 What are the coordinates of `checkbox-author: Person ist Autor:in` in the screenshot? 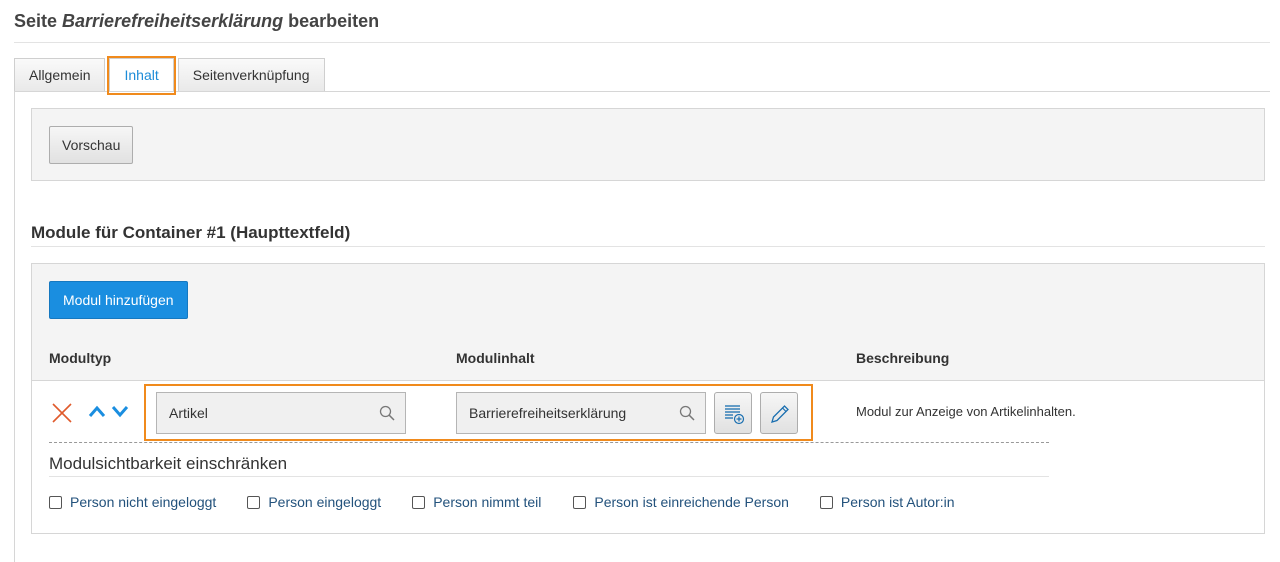 It's located at (887, 502).